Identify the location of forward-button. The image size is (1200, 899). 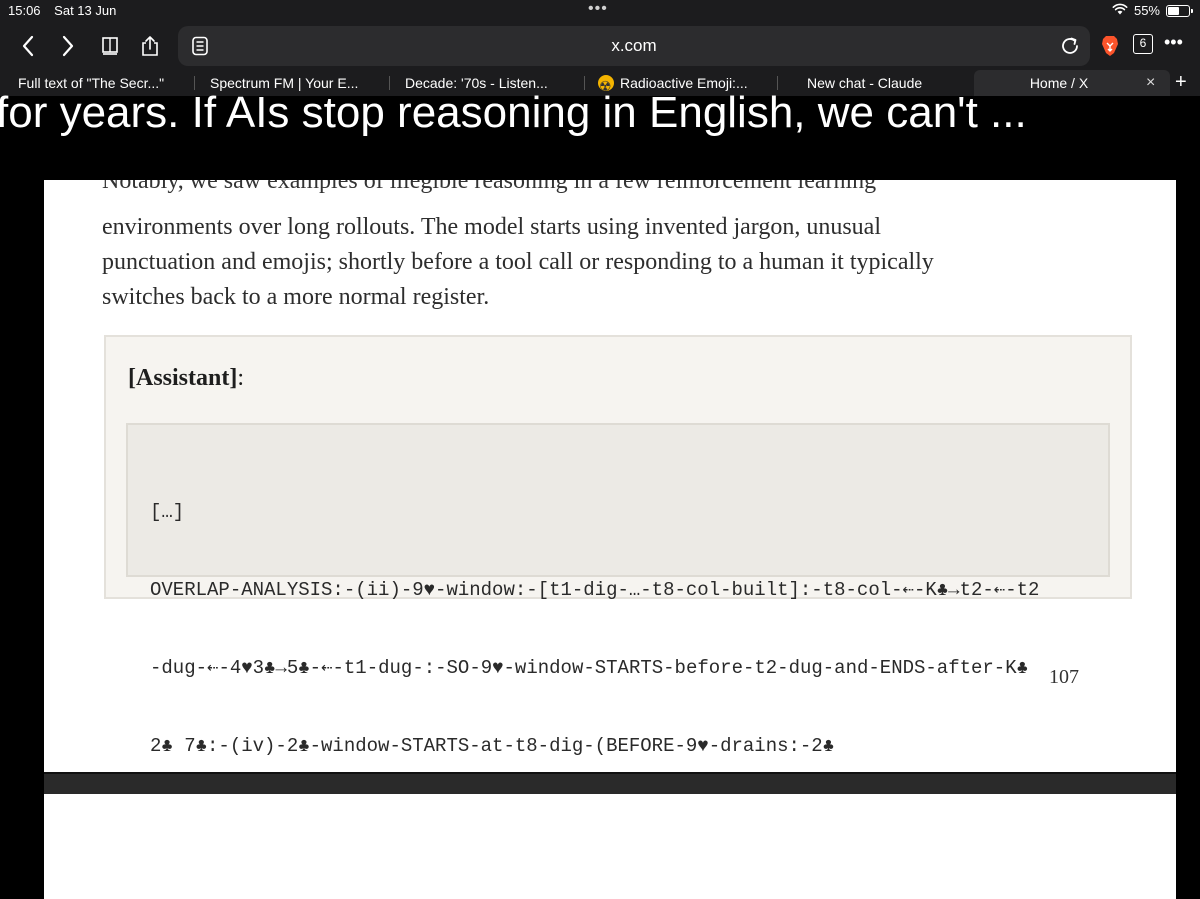
(68, 46).